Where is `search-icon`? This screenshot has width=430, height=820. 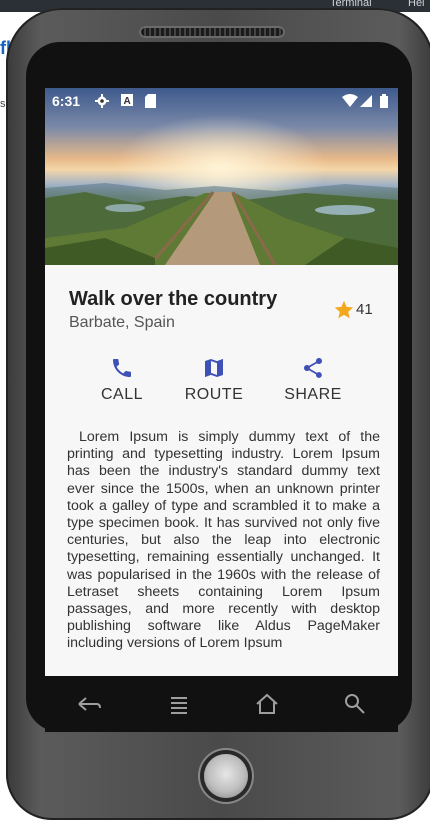
search-icon is located at coordinates (355, 704).